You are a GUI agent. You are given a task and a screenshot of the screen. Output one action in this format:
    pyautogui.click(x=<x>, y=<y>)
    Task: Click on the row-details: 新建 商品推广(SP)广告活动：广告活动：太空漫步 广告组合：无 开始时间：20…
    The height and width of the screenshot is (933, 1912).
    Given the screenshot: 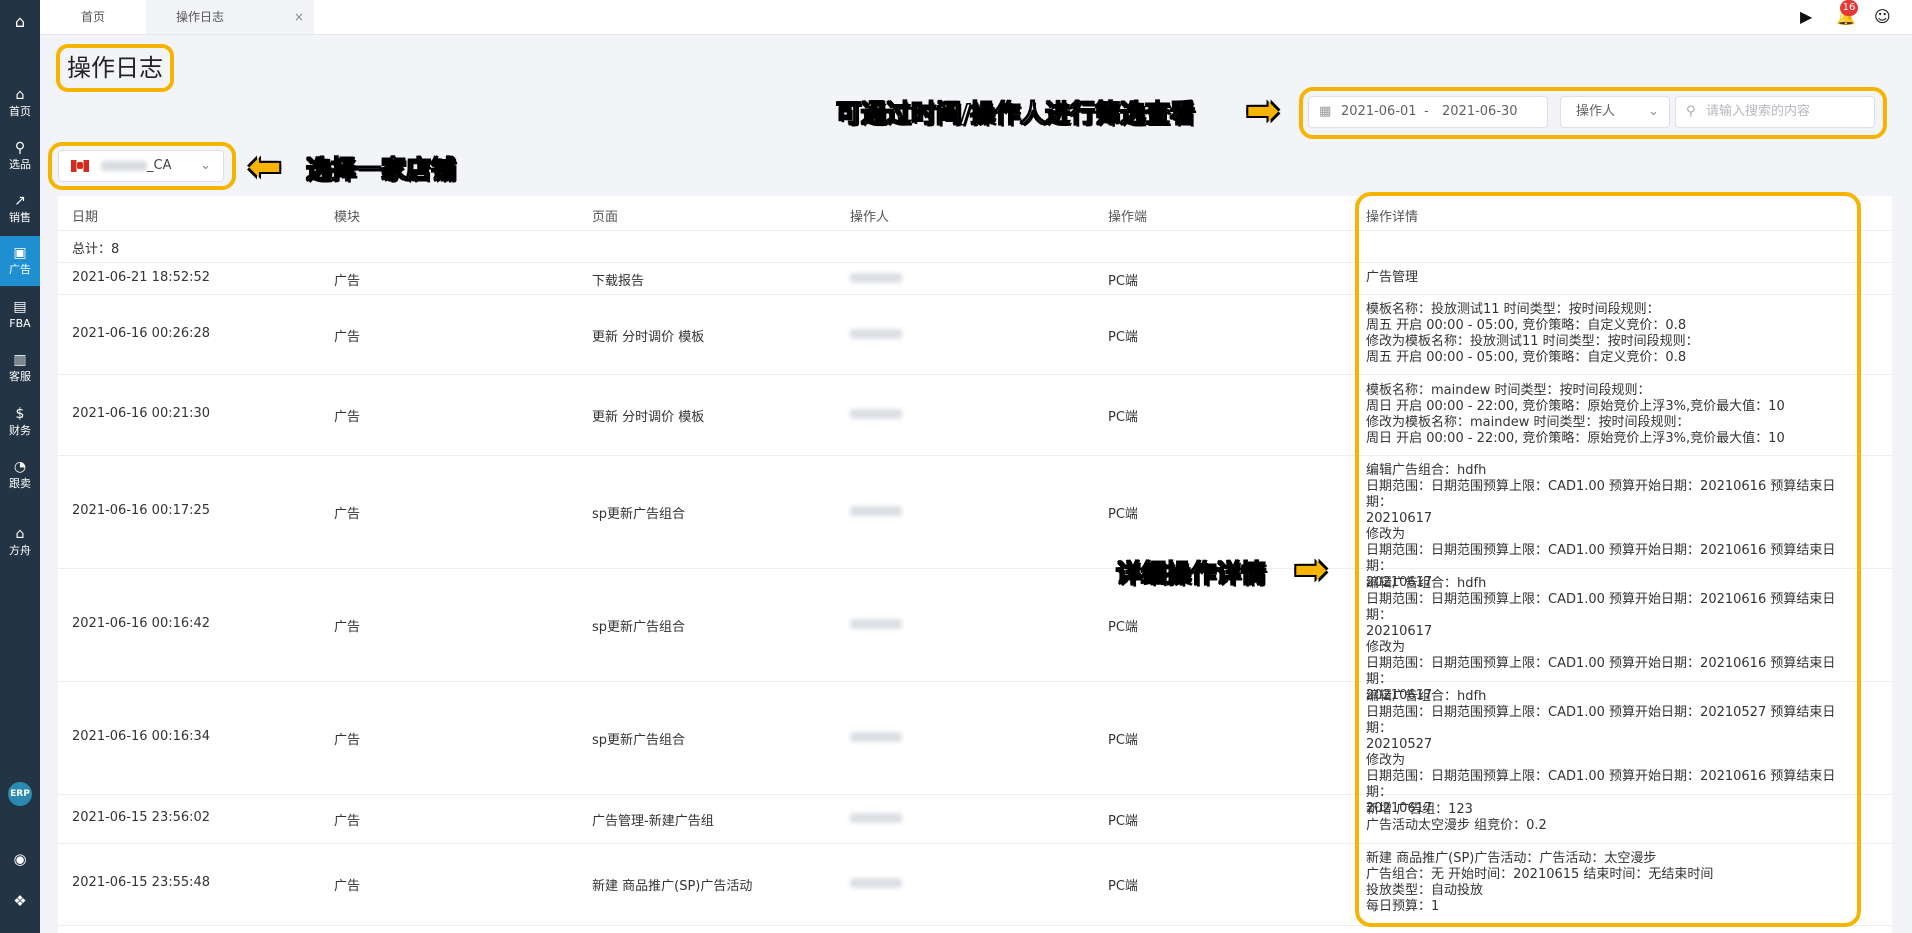 What is the action you would take?
    pyautogui.click(x=1608, y=883)
    